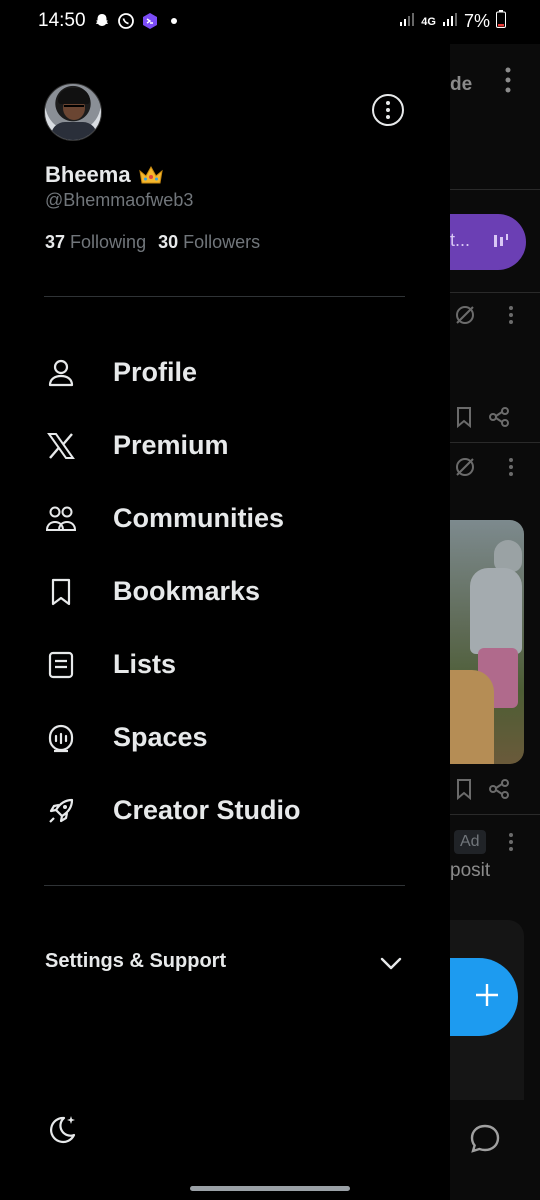 This screenshot has height=1200, width=540. I want to click on post-image, so click(487, 642).